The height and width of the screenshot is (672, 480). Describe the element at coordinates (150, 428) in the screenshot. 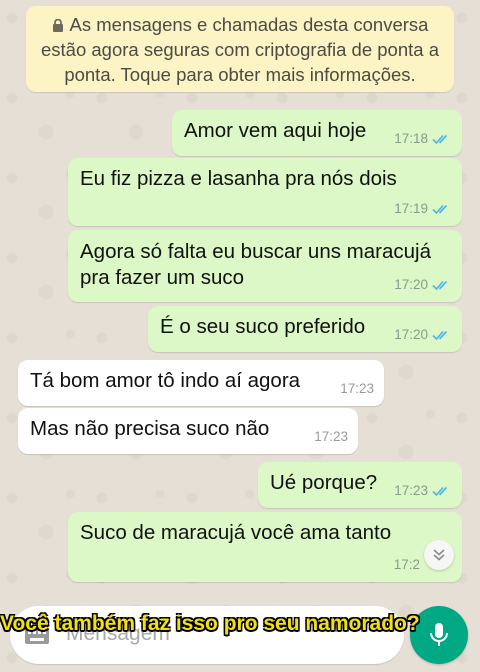

I see `message-text: Mas não precisa suco não` at that location.